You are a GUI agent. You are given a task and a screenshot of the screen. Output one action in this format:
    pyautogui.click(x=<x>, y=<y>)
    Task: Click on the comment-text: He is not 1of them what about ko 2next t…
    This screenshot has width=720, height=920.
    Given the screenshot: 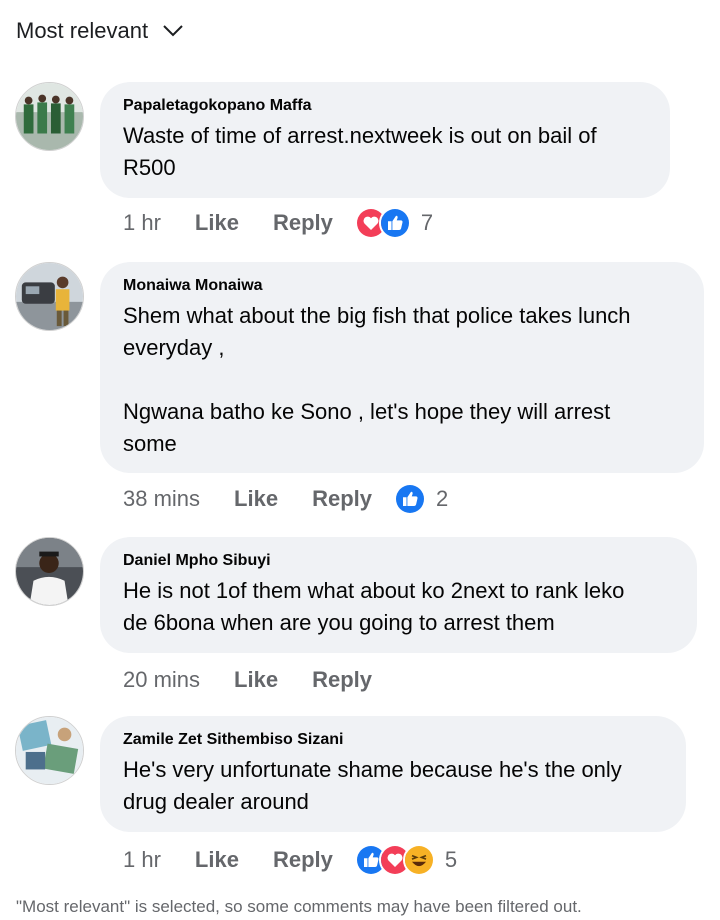 What is the action you would take?
    pyautogui.click(x=374, y=606)
    